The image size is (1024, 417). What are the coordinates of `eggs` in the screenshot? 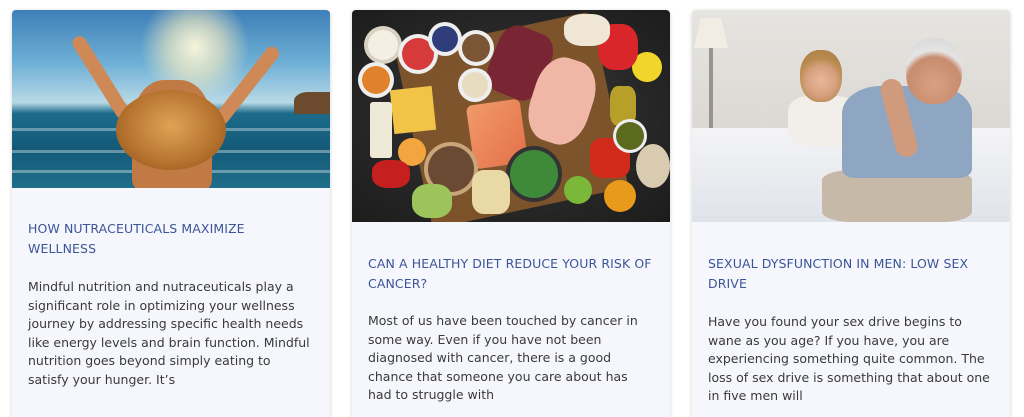 It's located at (587, 30).